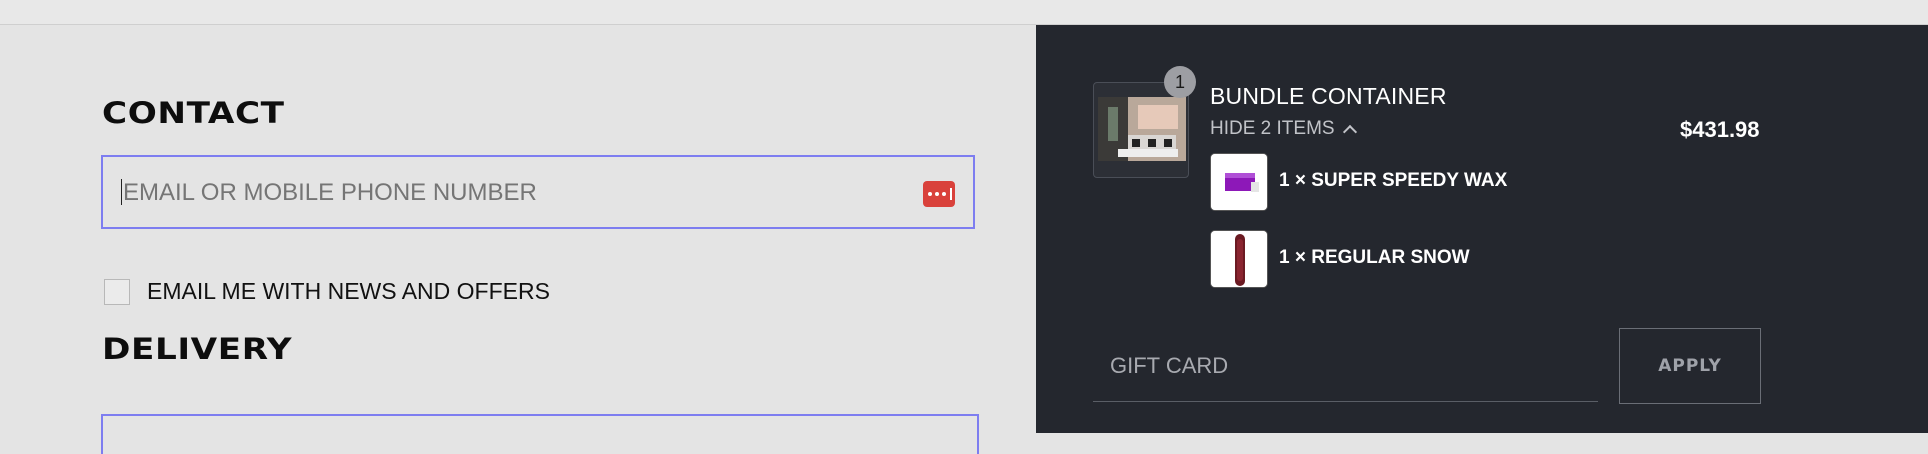 The width and height of the screenshot is (1928, 454). I want to click on gift-card-input, so click(1345, 366).